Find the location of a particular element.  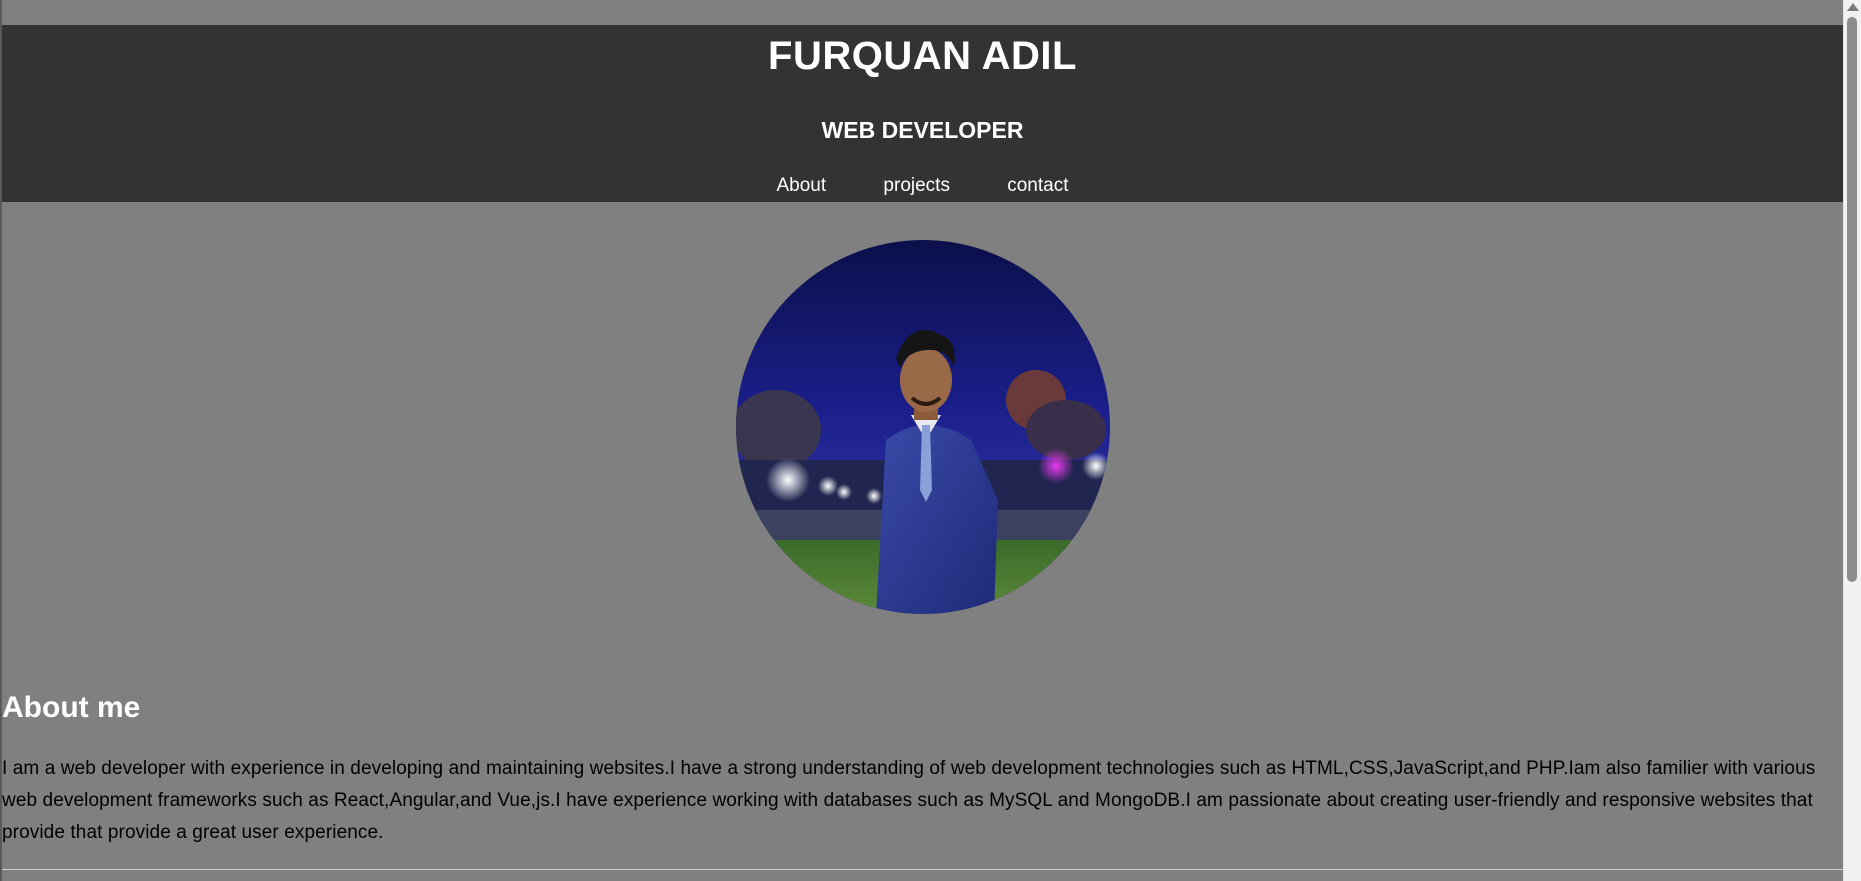

main-nav: About projects contact is located at coordinates (922, 186).